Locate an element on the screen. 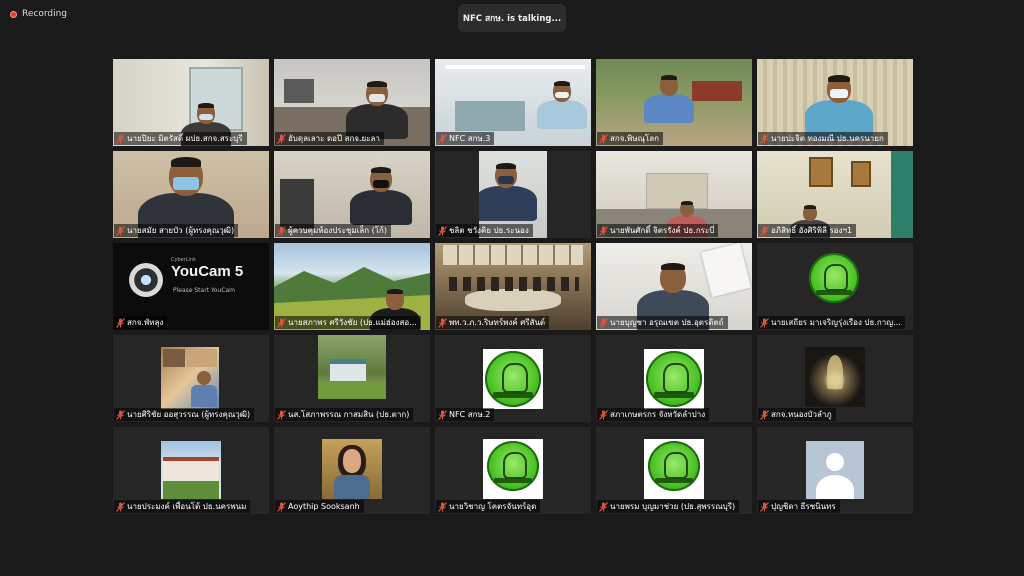  participant-name: นายพรม บุญมาช่วย (ปธ.สุพรรณบุรี) is located at coordinates (673, 506).